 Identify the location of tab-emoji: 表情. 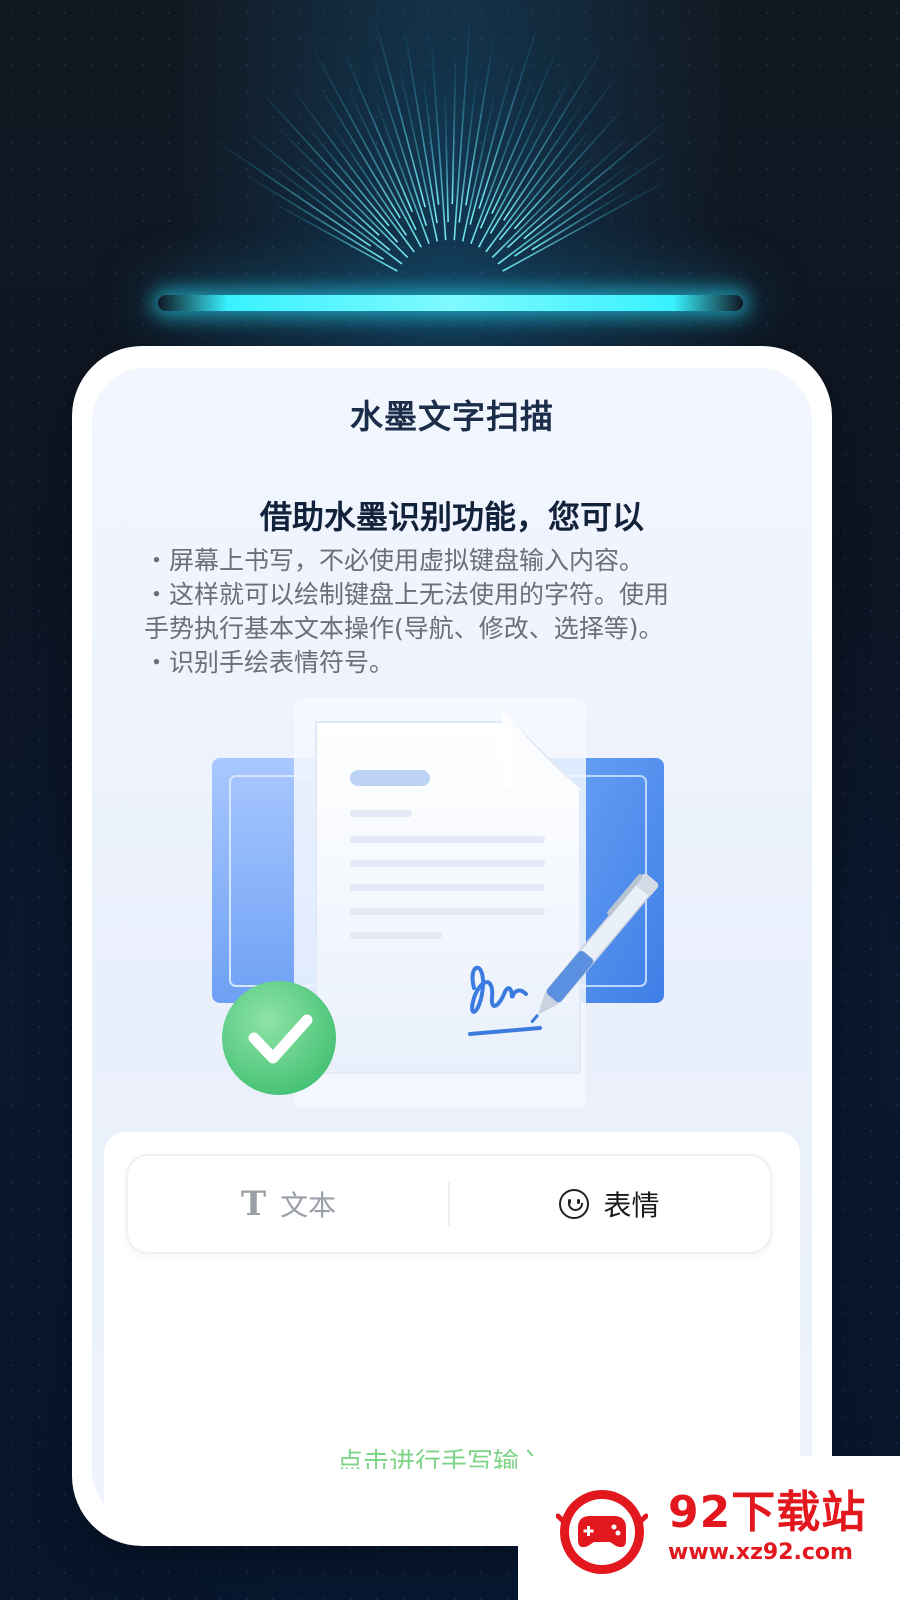
(609, 1204).